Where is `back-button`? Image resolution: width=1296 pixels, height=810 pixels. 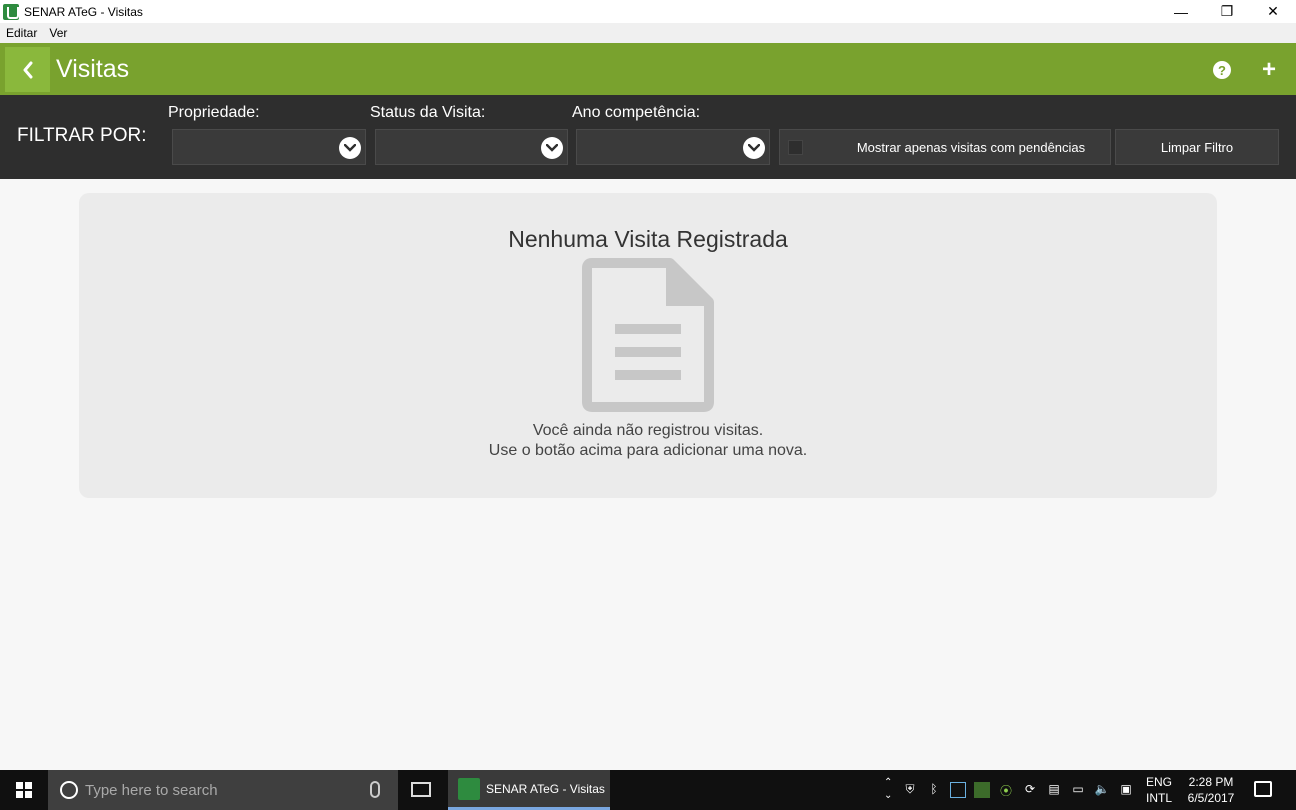 back-button is located at coordinates (27, 69).